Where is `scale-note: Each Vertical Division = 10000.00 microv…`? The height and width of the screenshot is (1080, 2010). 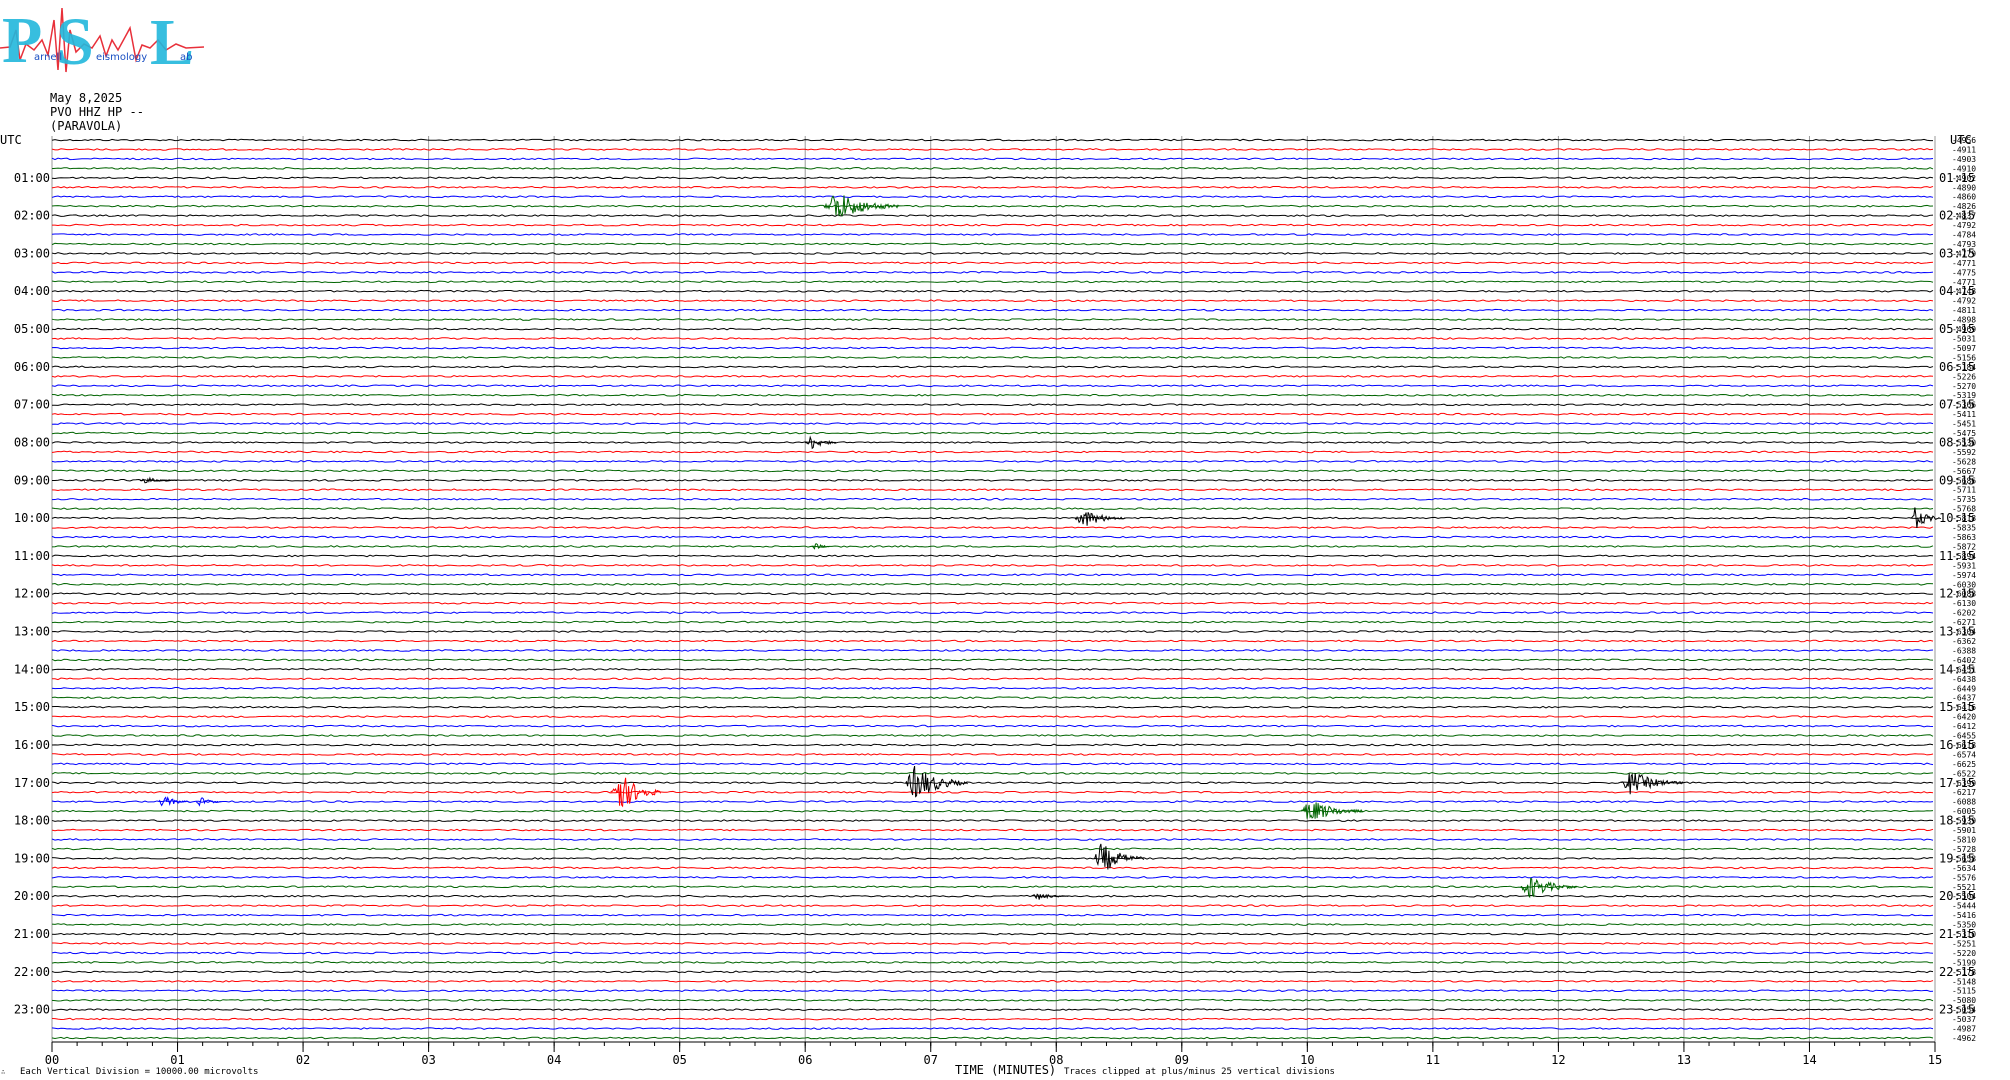 scale-note: Each Vertical Division = 10000.00 microv… is located at coordinates (139, 1072).